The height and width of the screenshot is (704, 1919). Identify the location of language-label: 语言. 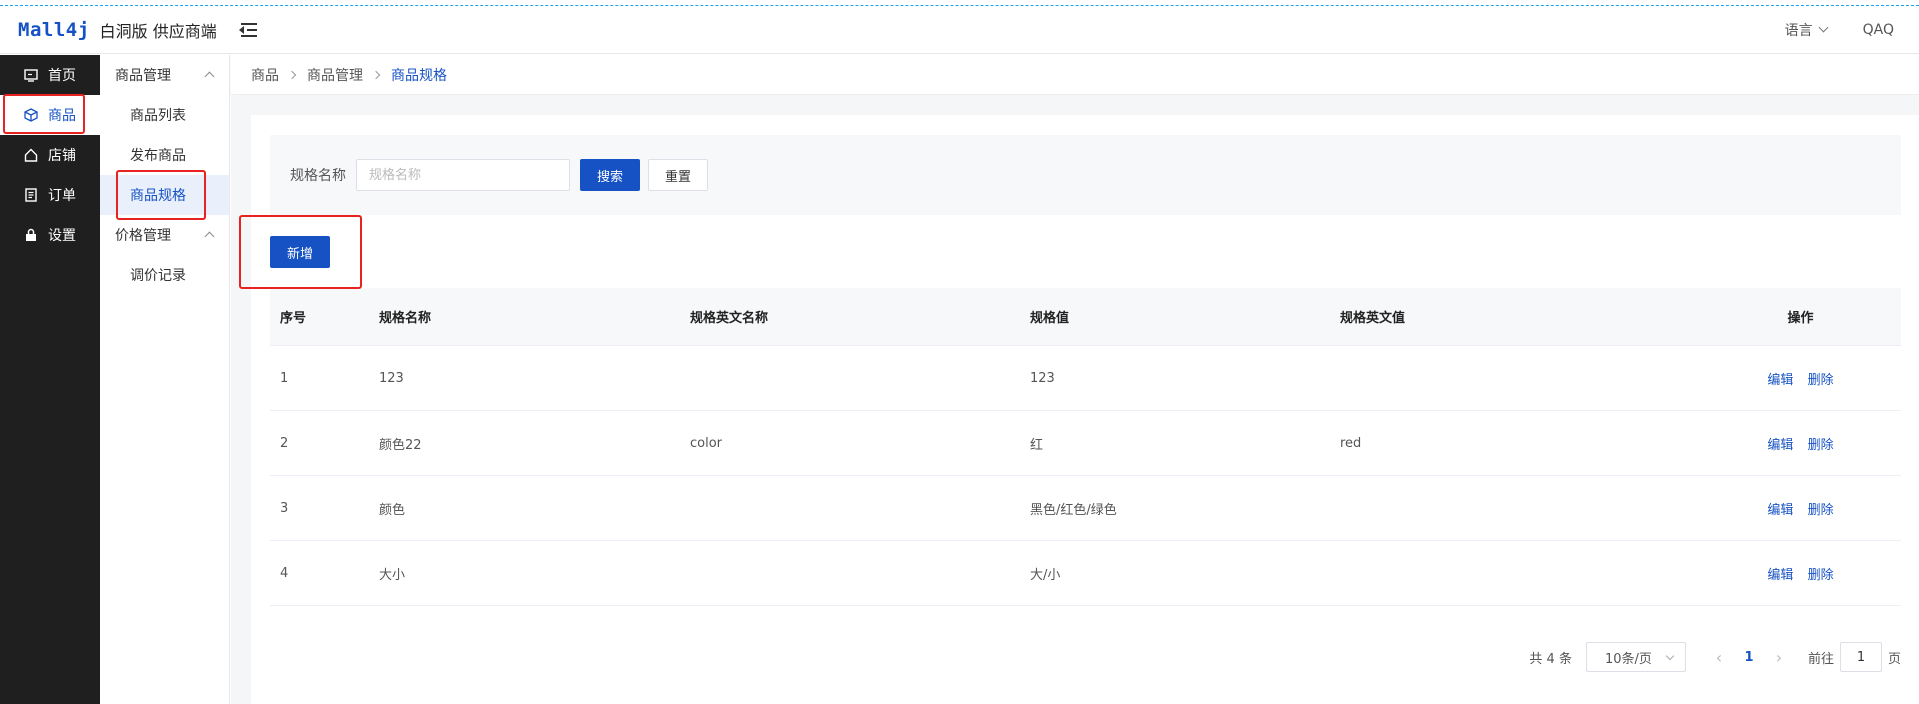
(1798, 30).